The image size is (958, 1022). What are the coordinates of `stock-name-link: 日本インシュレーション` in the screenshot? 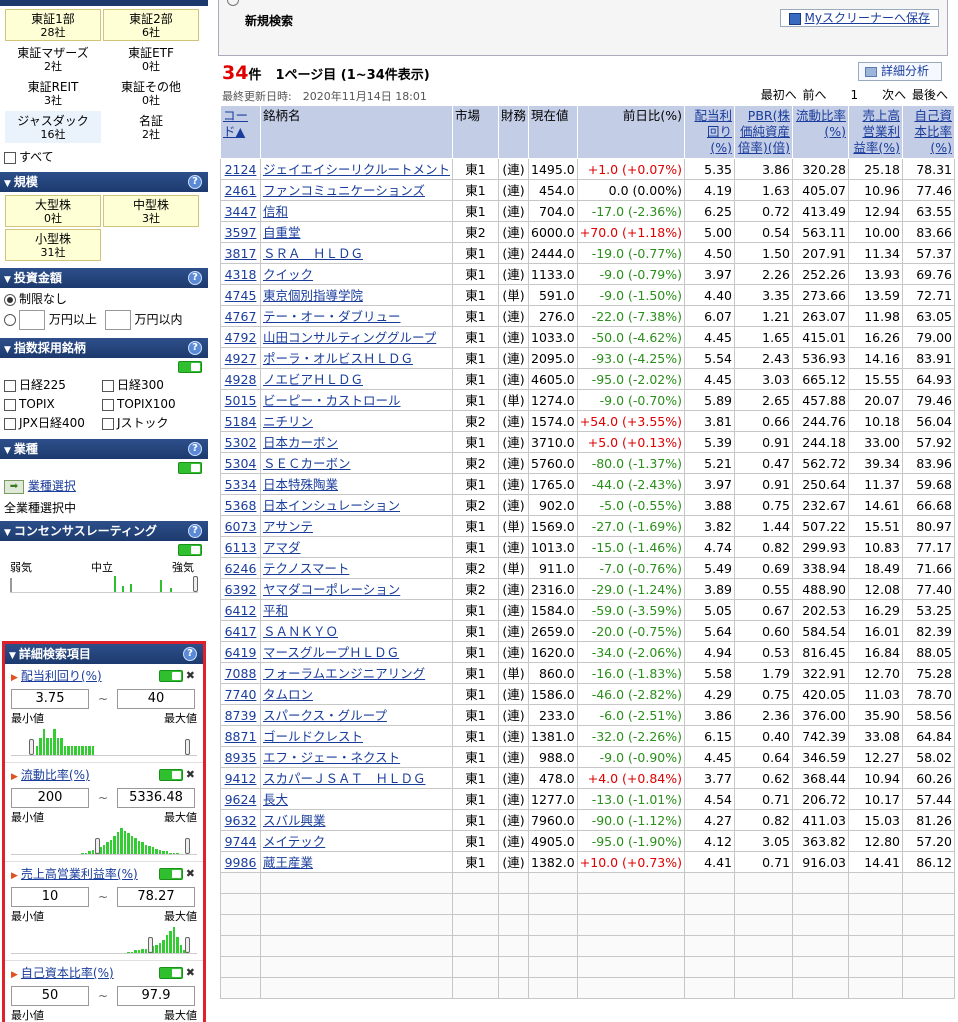 It's located at (356, 505).